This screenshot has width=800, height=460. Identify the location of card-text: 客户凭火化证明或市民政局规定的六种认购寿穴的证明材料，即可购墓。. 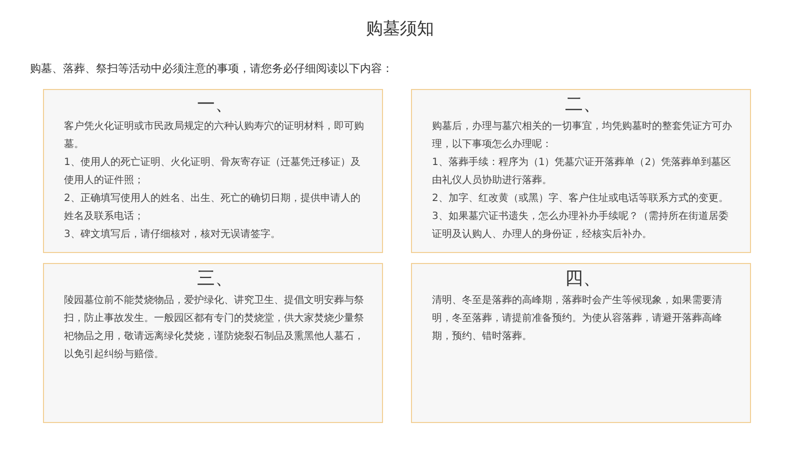
(214, 136).